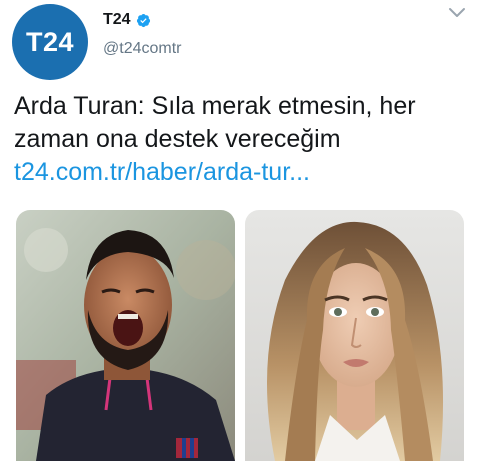 This screenshot has height=461, width=480. I want to click on avatar-text: T24, so click(50, 41).